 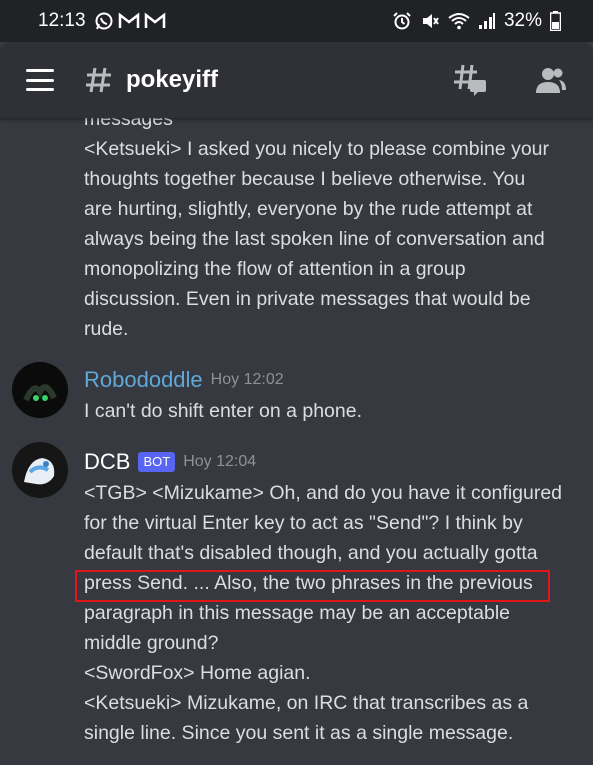 I want to click on battery-icon, so click(x=555, y=21).